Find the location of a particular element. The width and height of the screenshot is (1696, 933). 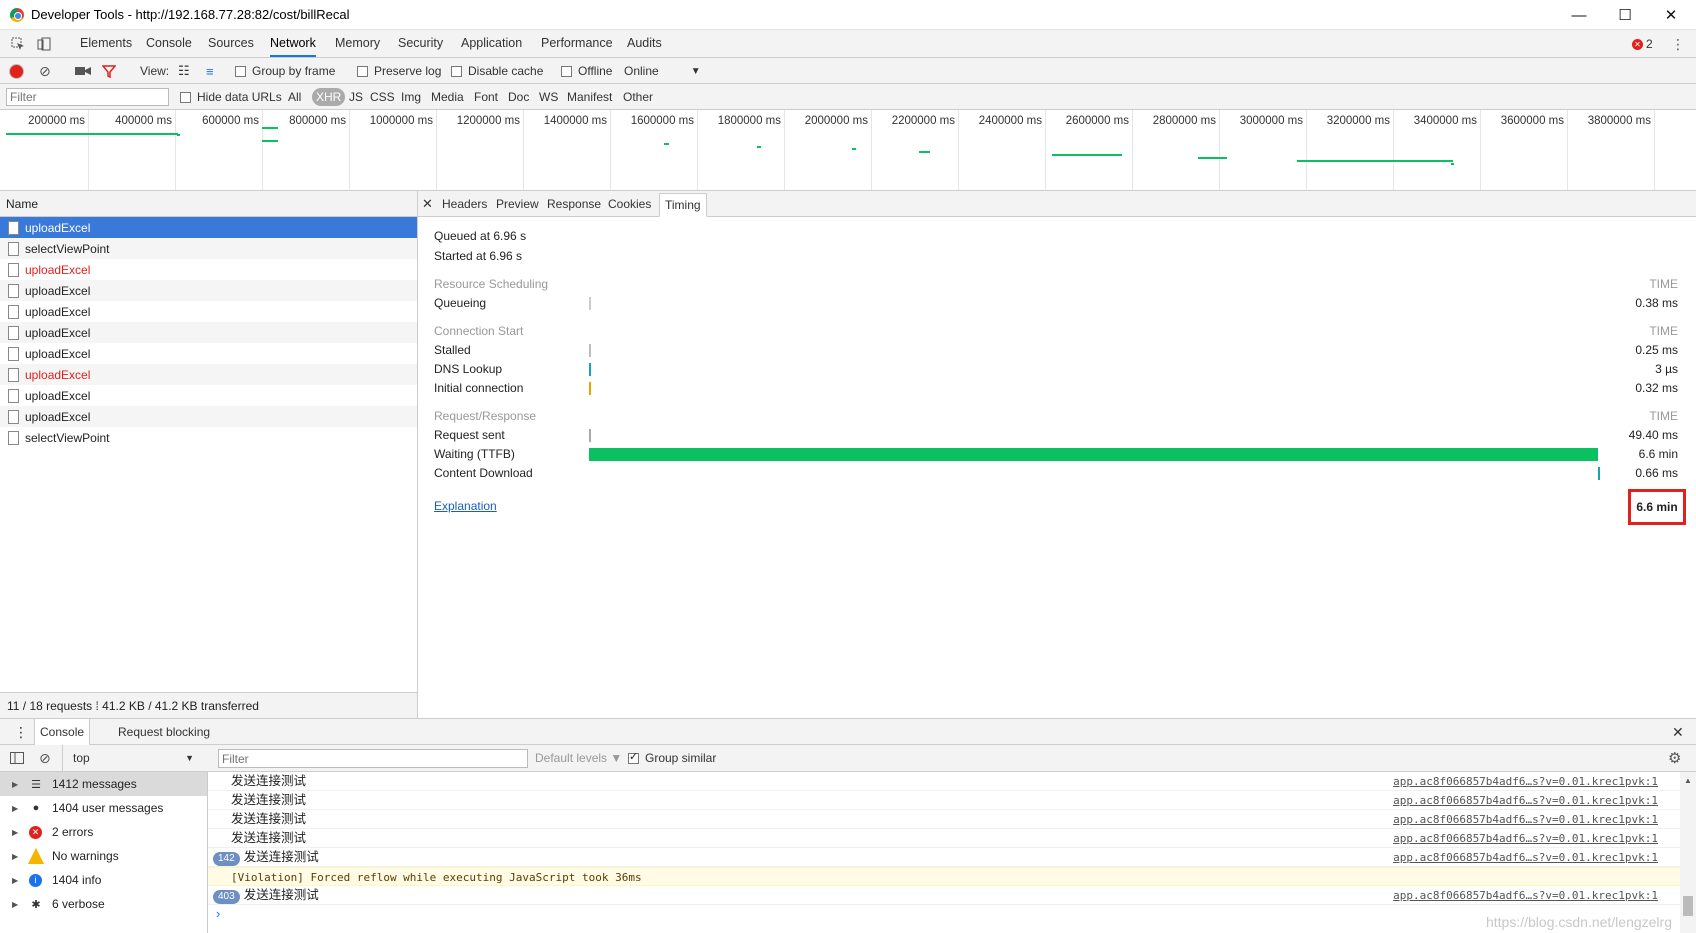

close-detail-icon: ✕ is located at coordinates (427, 204).